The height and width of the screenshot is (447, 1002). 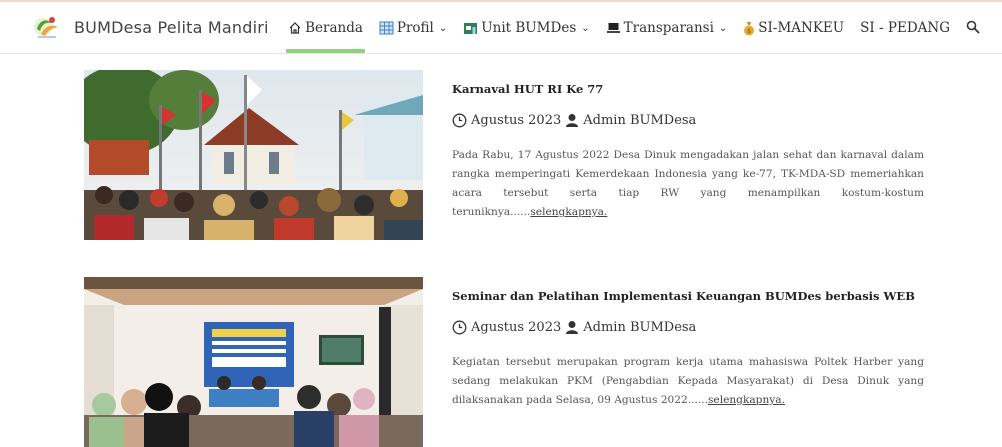 I want to click on search-icon, so click(x=973, y=28).